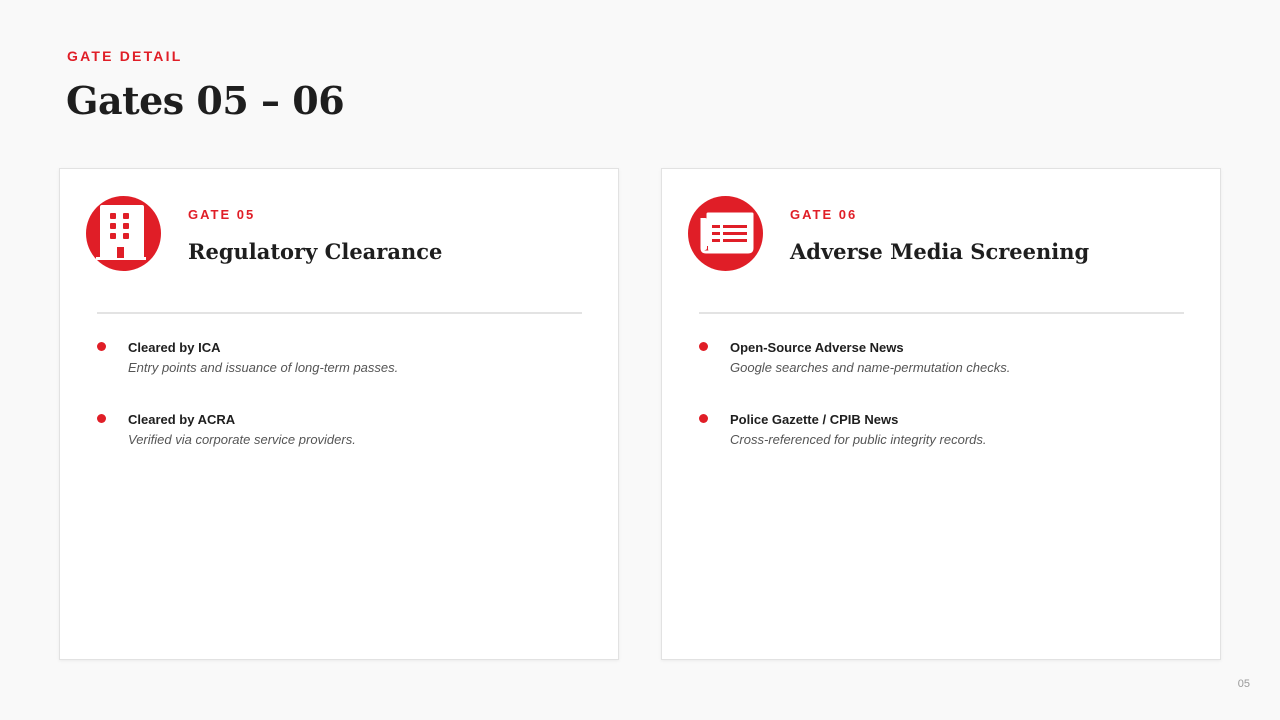 The height and width of the screenshot is (720, 1280). What do you see at coordinates (940, 251) in the screenshot?
I see `gate-title: Adverse Media Screening` at bounding box center [940, 251].